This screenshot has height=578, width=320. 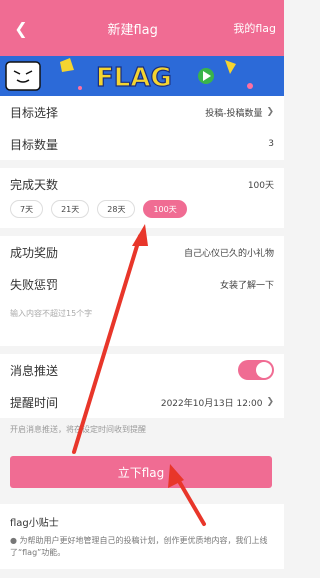 What do you see at coordinates (254, 28) in the screenshot?
I see `my-flag-link: 我的flag` at bounding box center [254, 28].